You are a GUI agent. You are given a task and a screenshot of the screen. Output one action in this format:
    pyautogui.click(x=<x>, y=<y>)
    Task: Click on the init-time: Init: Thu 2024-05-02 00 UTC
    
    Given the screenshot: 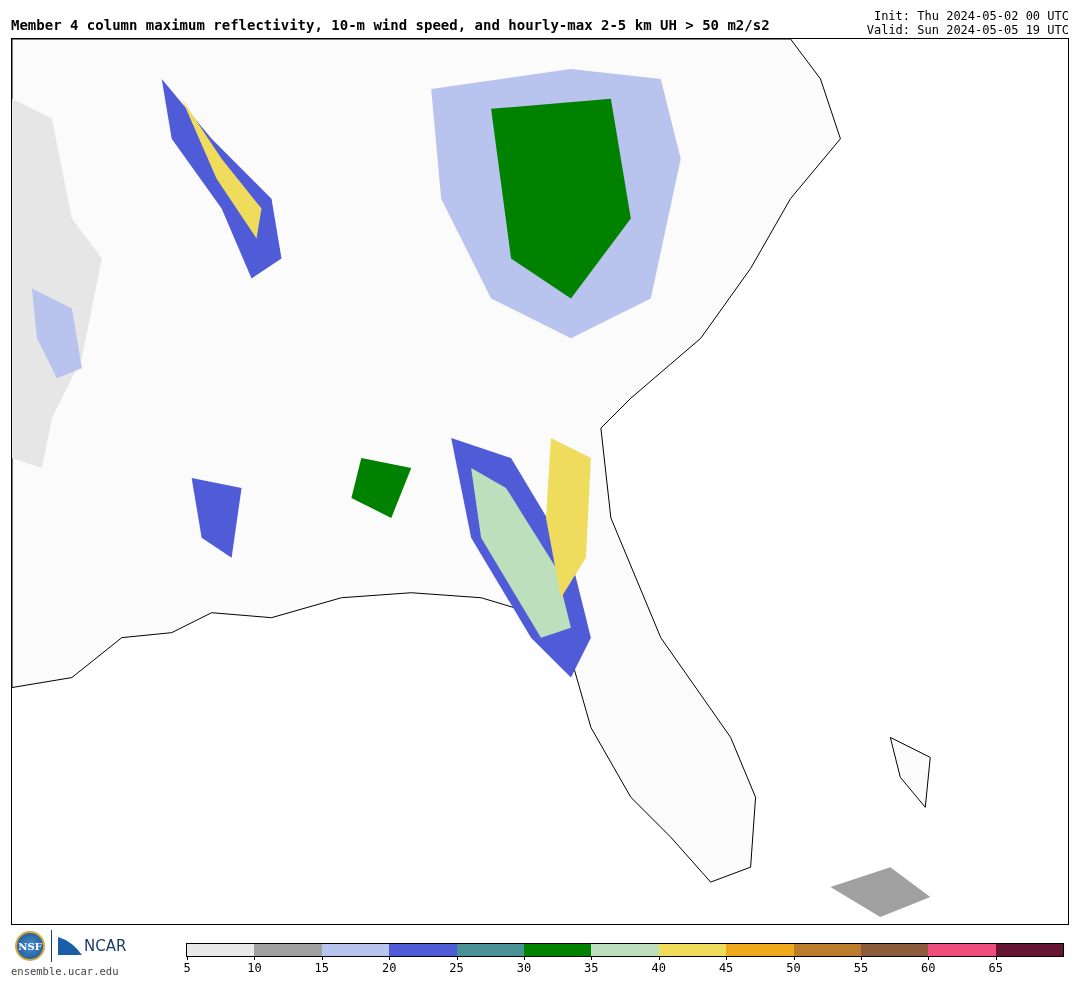 What is the action you would take?
    pyautogui.click(x=970, y=16)
    